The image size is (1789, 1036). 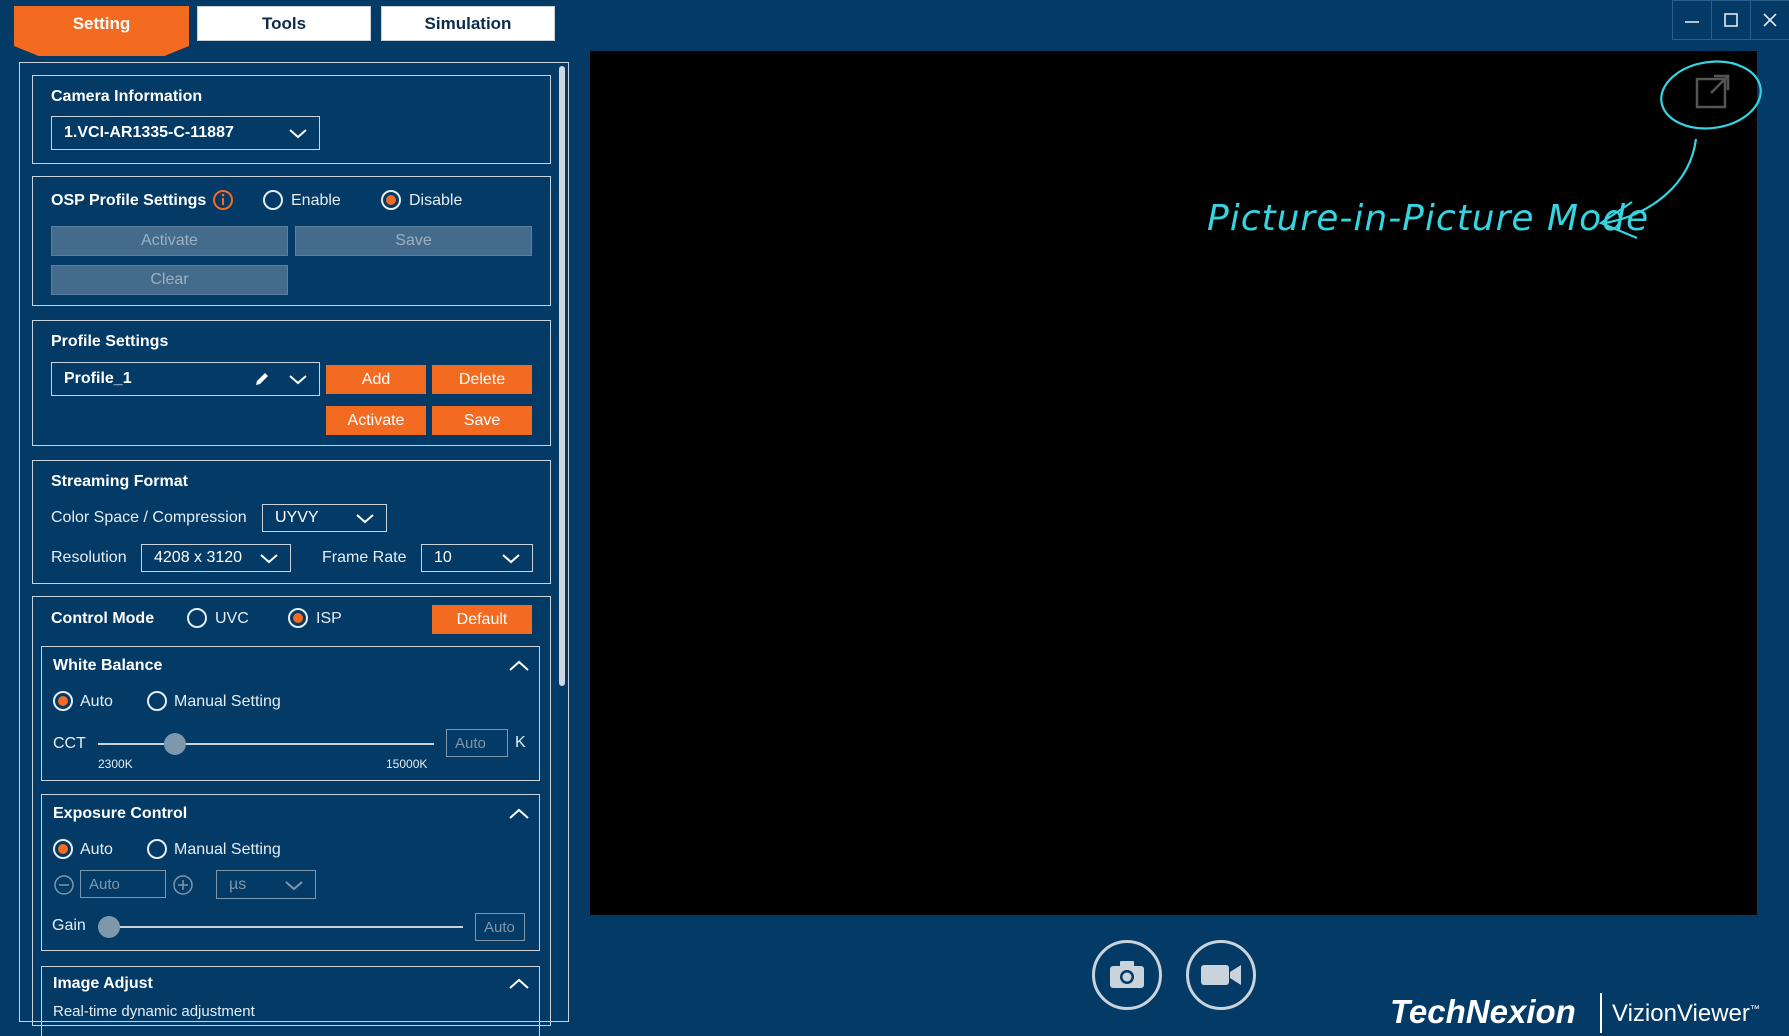 What do you see at coordinates (262, 379) in the screenshot?
I see `pencil-icon` at bounding box center [262, 379].